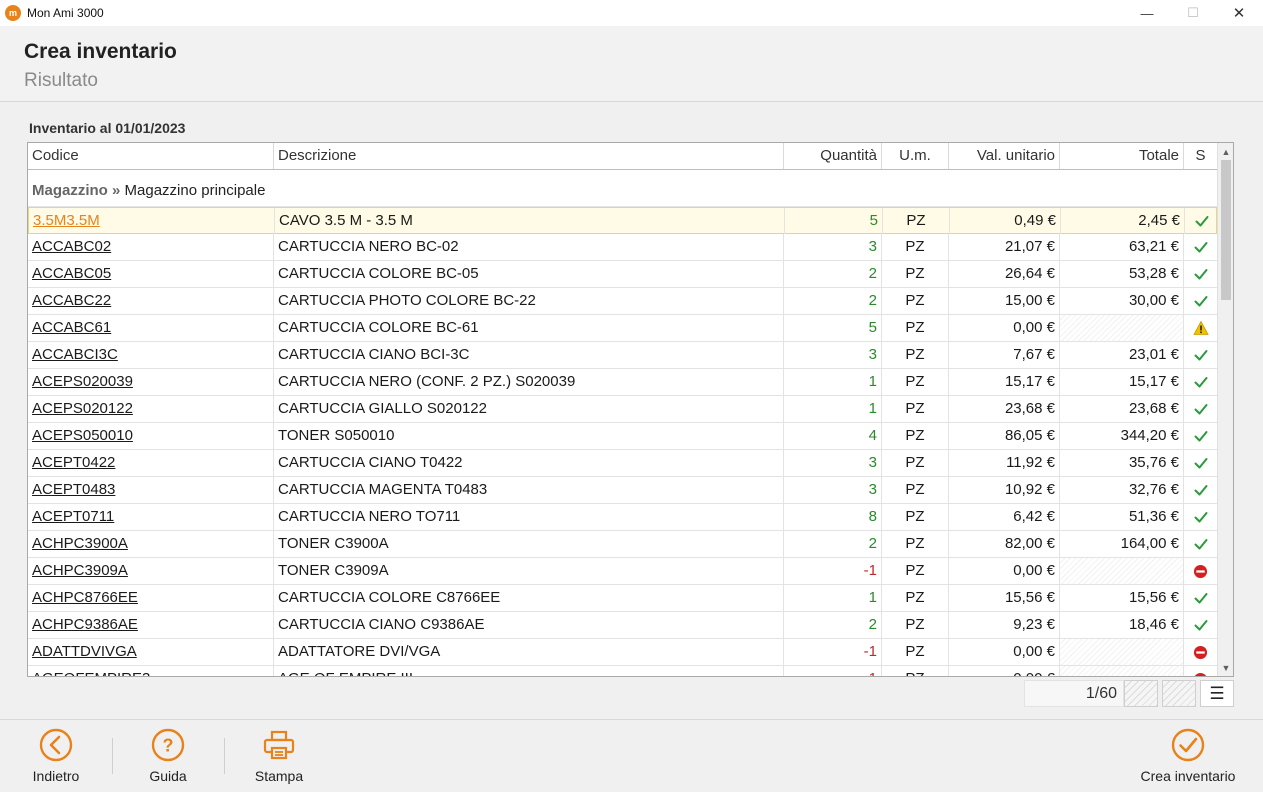 The width and height of the screenshot is (1263, 792). I want to click on column-description: Descrizione, so click(529, 156).